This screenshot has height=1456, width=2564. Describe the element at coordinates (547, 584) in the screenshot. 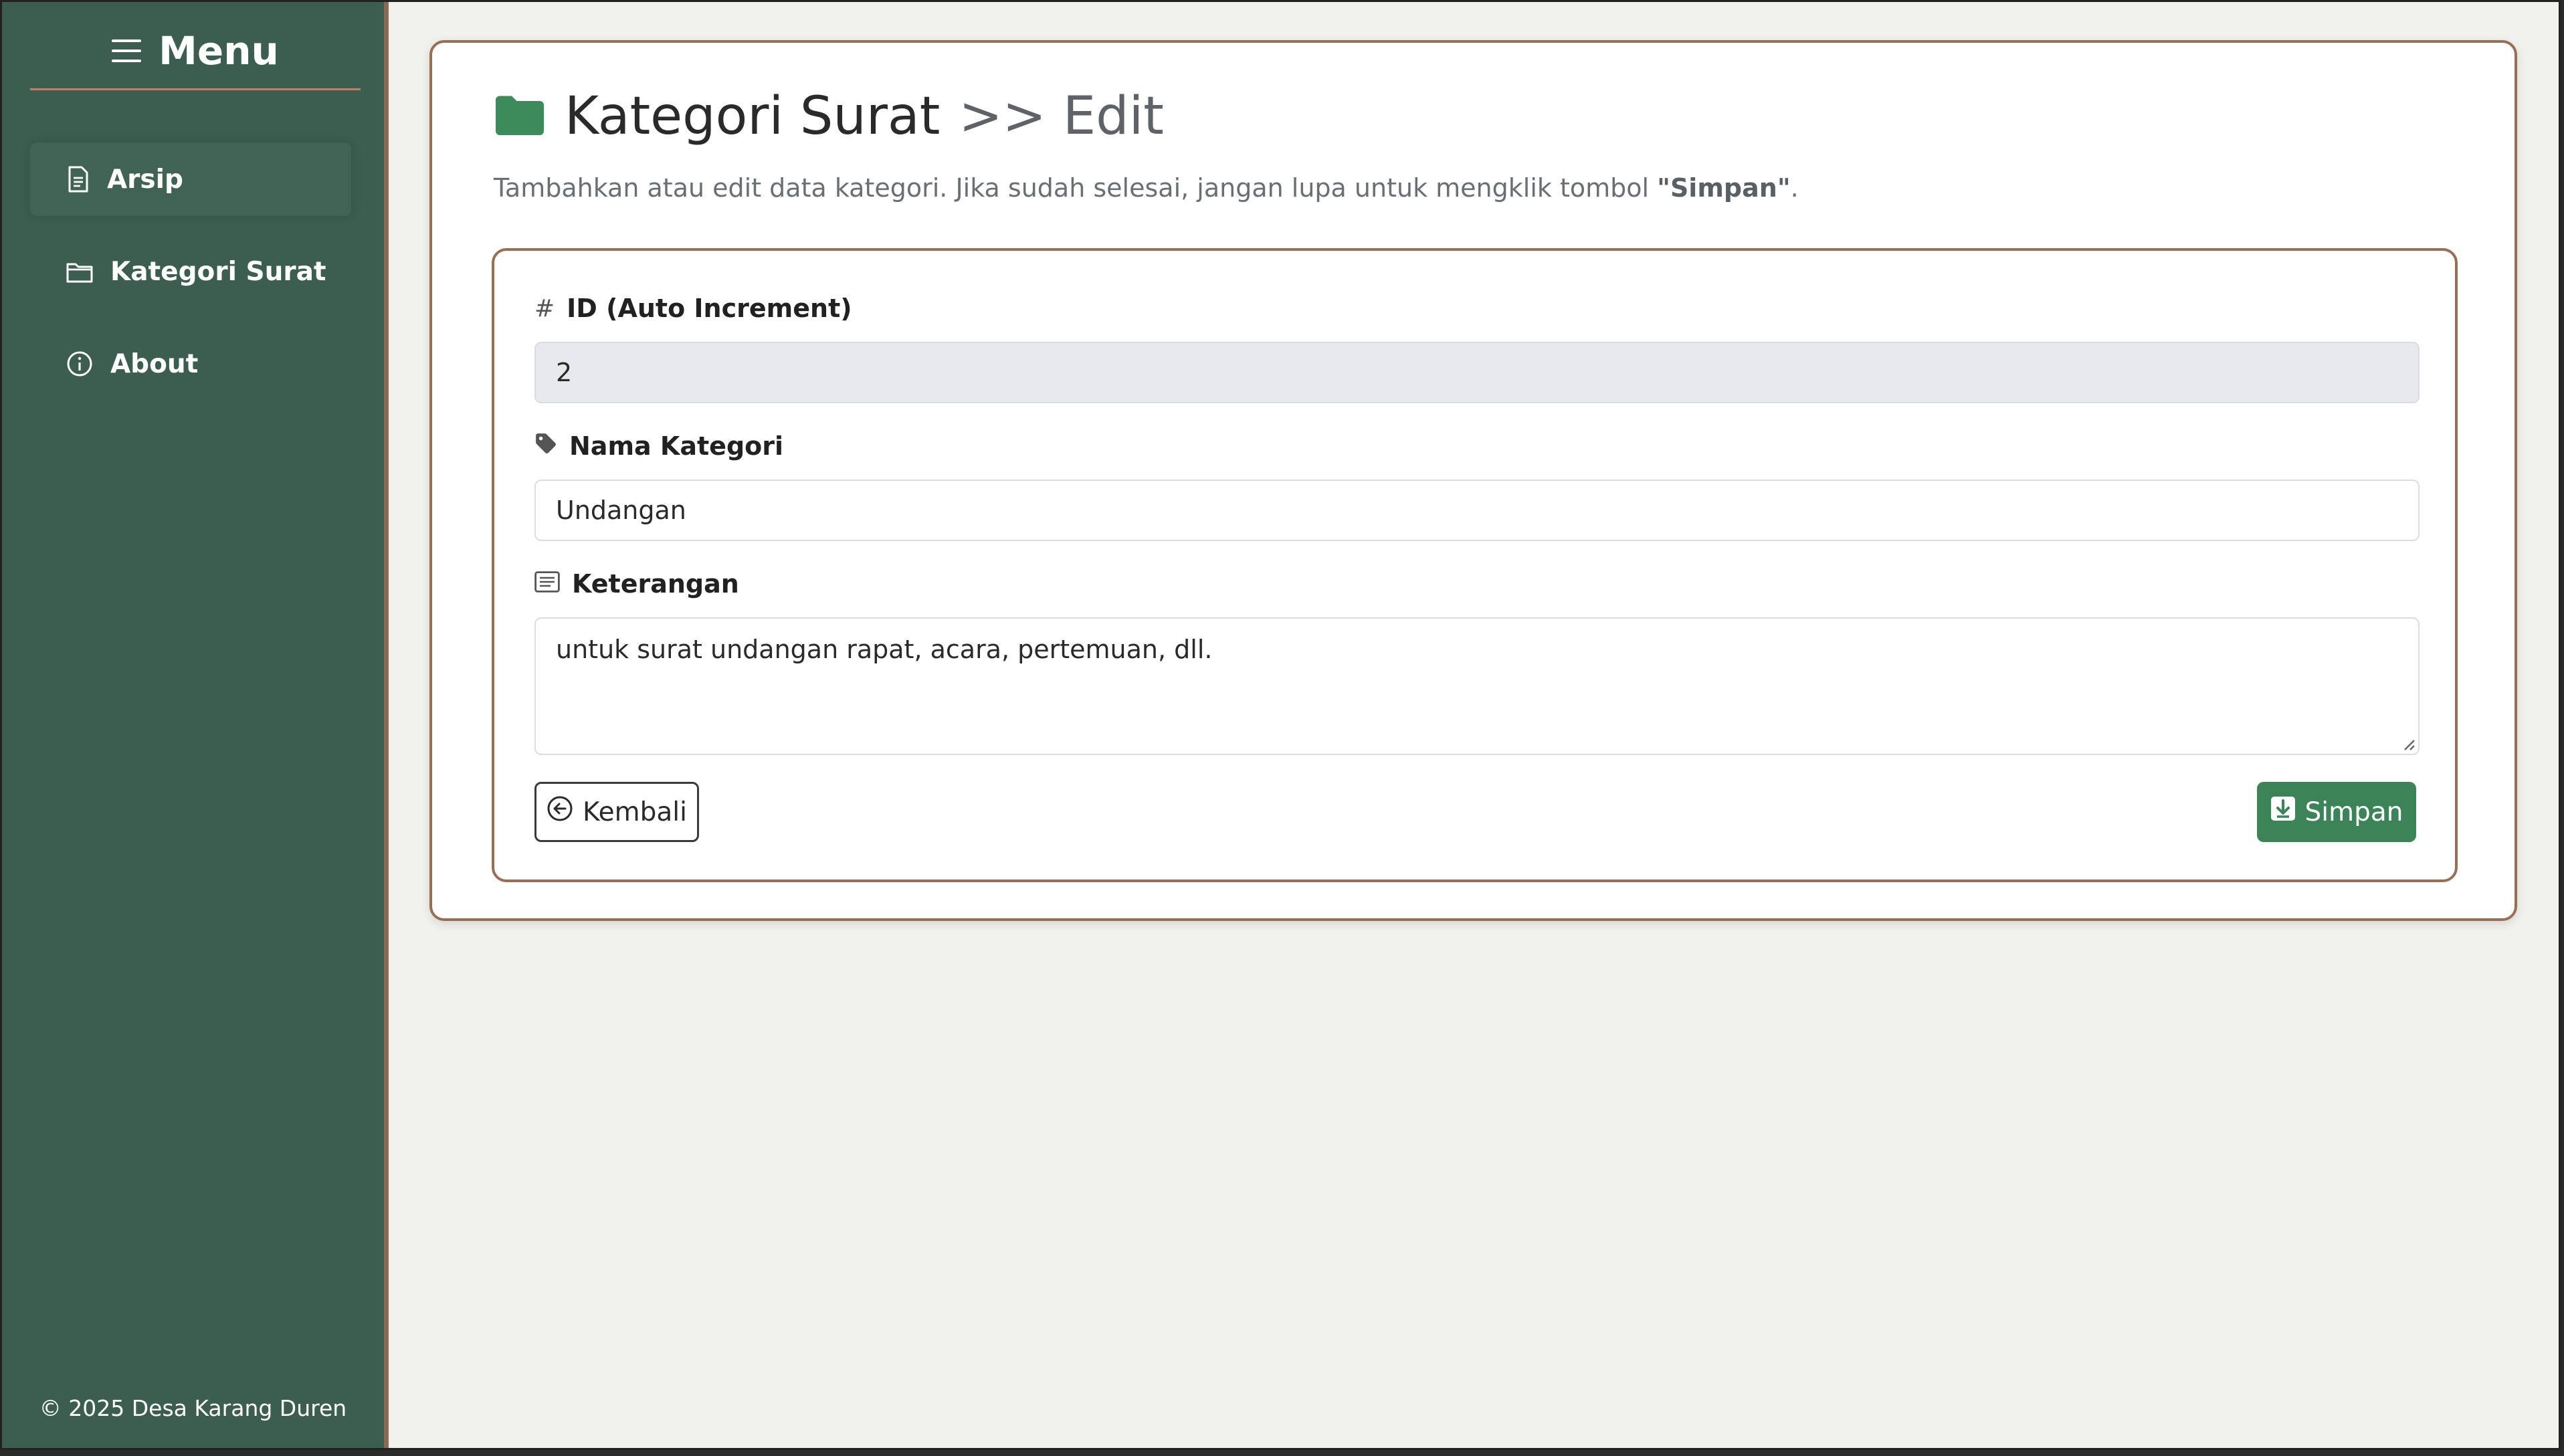

I see `text-lines-icon` at that location.